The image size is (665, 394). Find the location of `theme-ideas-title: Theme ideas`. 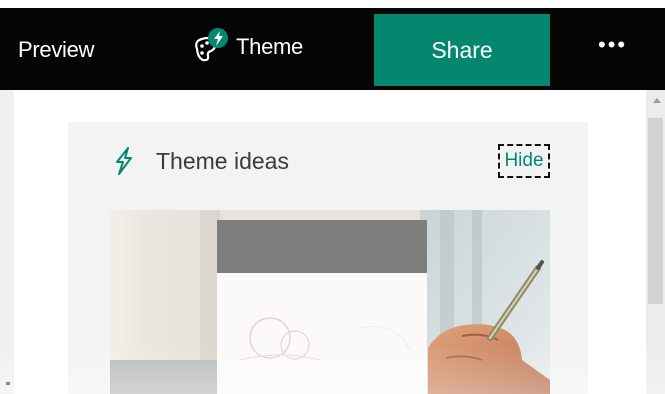

theme-ideas-title: Theme ideas is located at coordinates (222, 161).